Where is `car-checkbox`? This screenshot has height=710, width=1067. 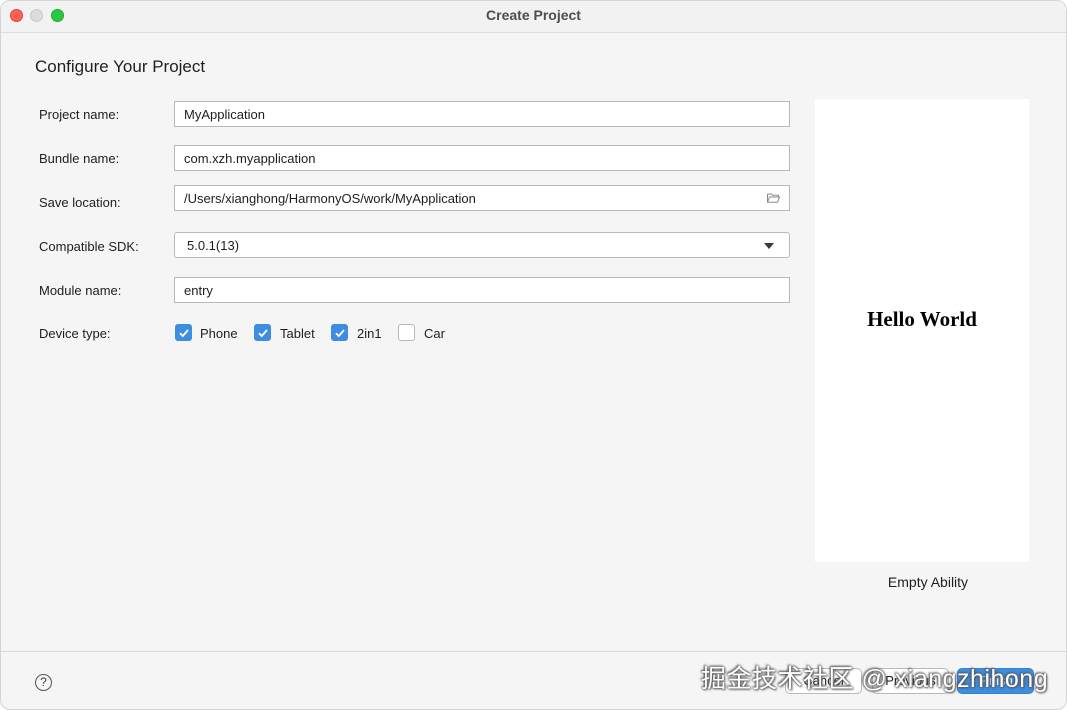 car-checkbox is located at coordinates (406, 332).